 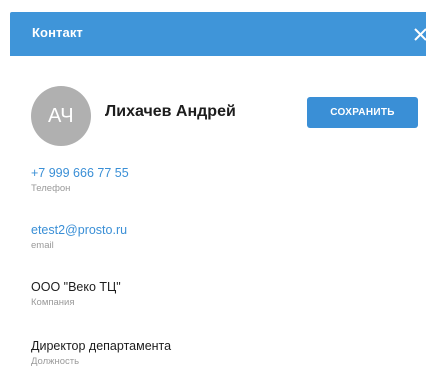 What do you see at coordinates (362, 112) in the screenshot?
I see `save-button: СОХРАНИТЬ` at bounding box center [362, 112].